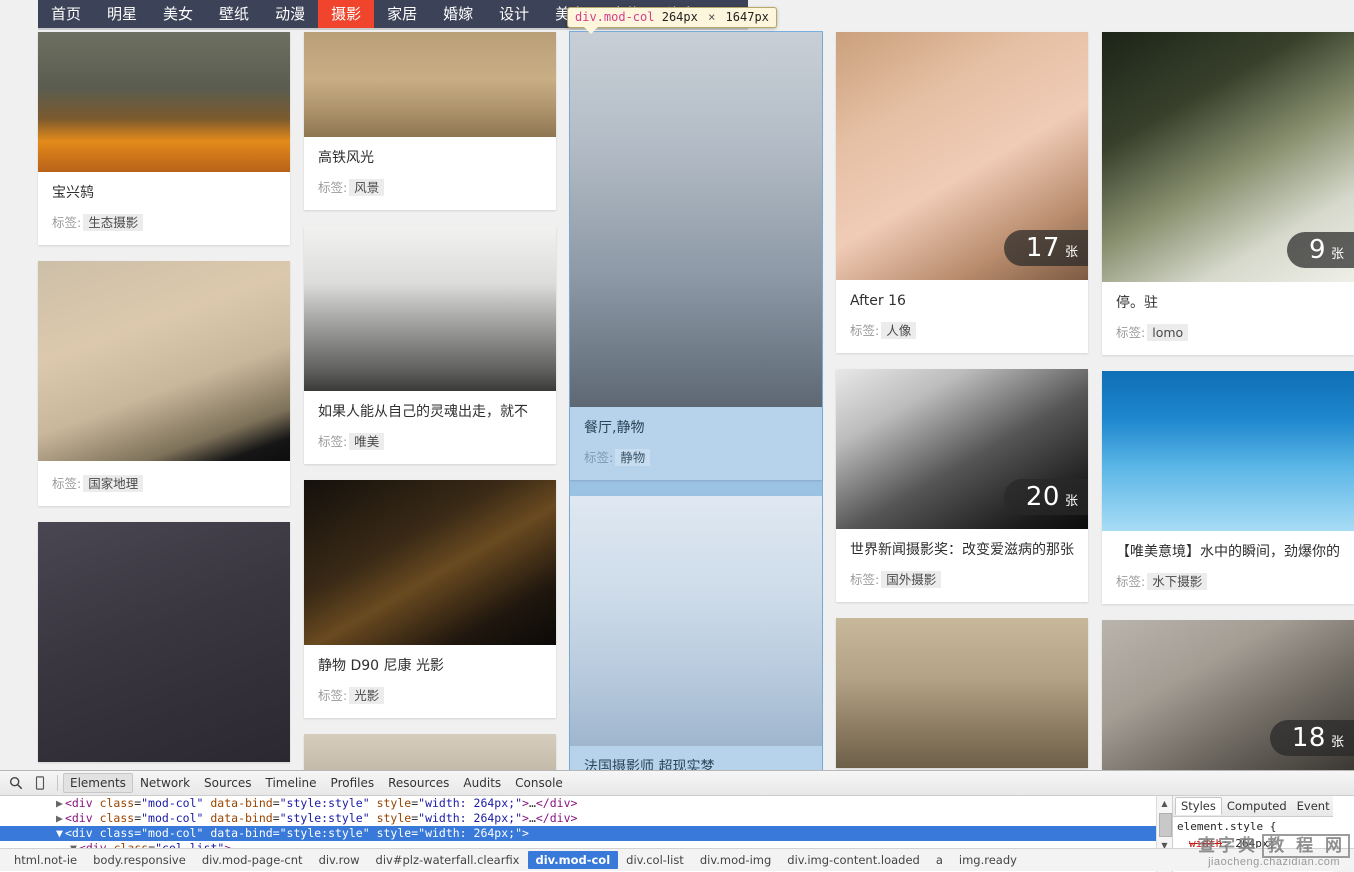 This screenshot has height=872, width=1354. Describe the element at coordinates (98, 783) in the screenshot. I see `devtools-tab-elements: Elements` at that location.